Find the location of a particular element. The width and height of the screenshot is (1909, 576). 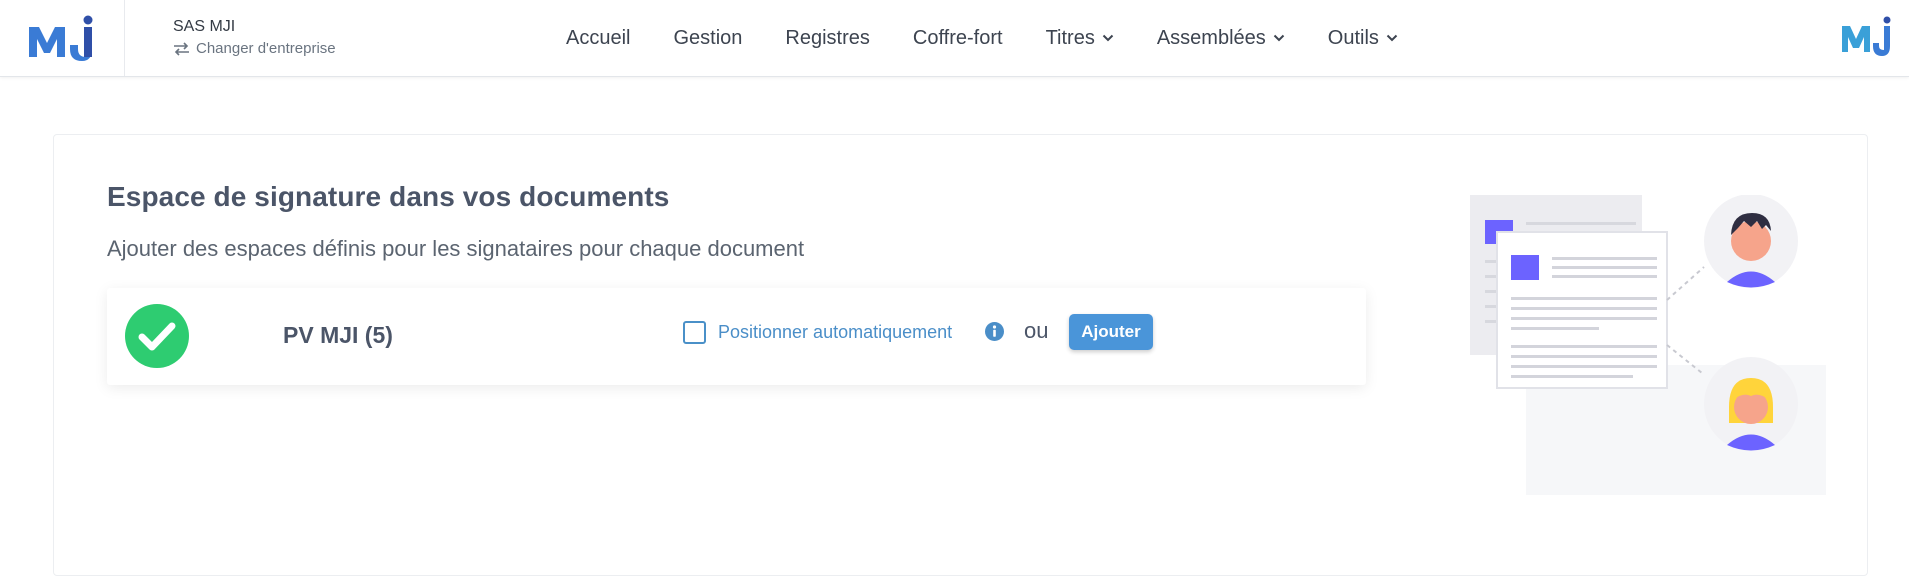

info-icon is located at coordinates (994, 331).